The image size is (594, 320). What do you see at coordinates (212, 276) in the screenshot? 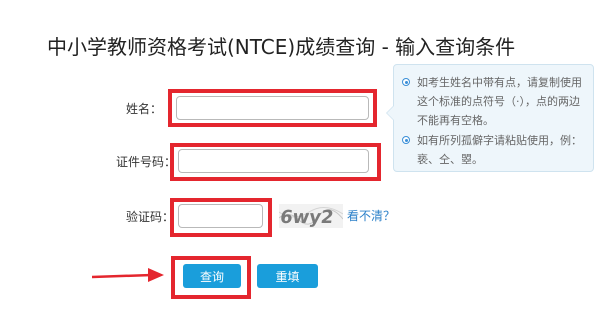
I see `query-button: 查询` at bounding box center [212, 276].